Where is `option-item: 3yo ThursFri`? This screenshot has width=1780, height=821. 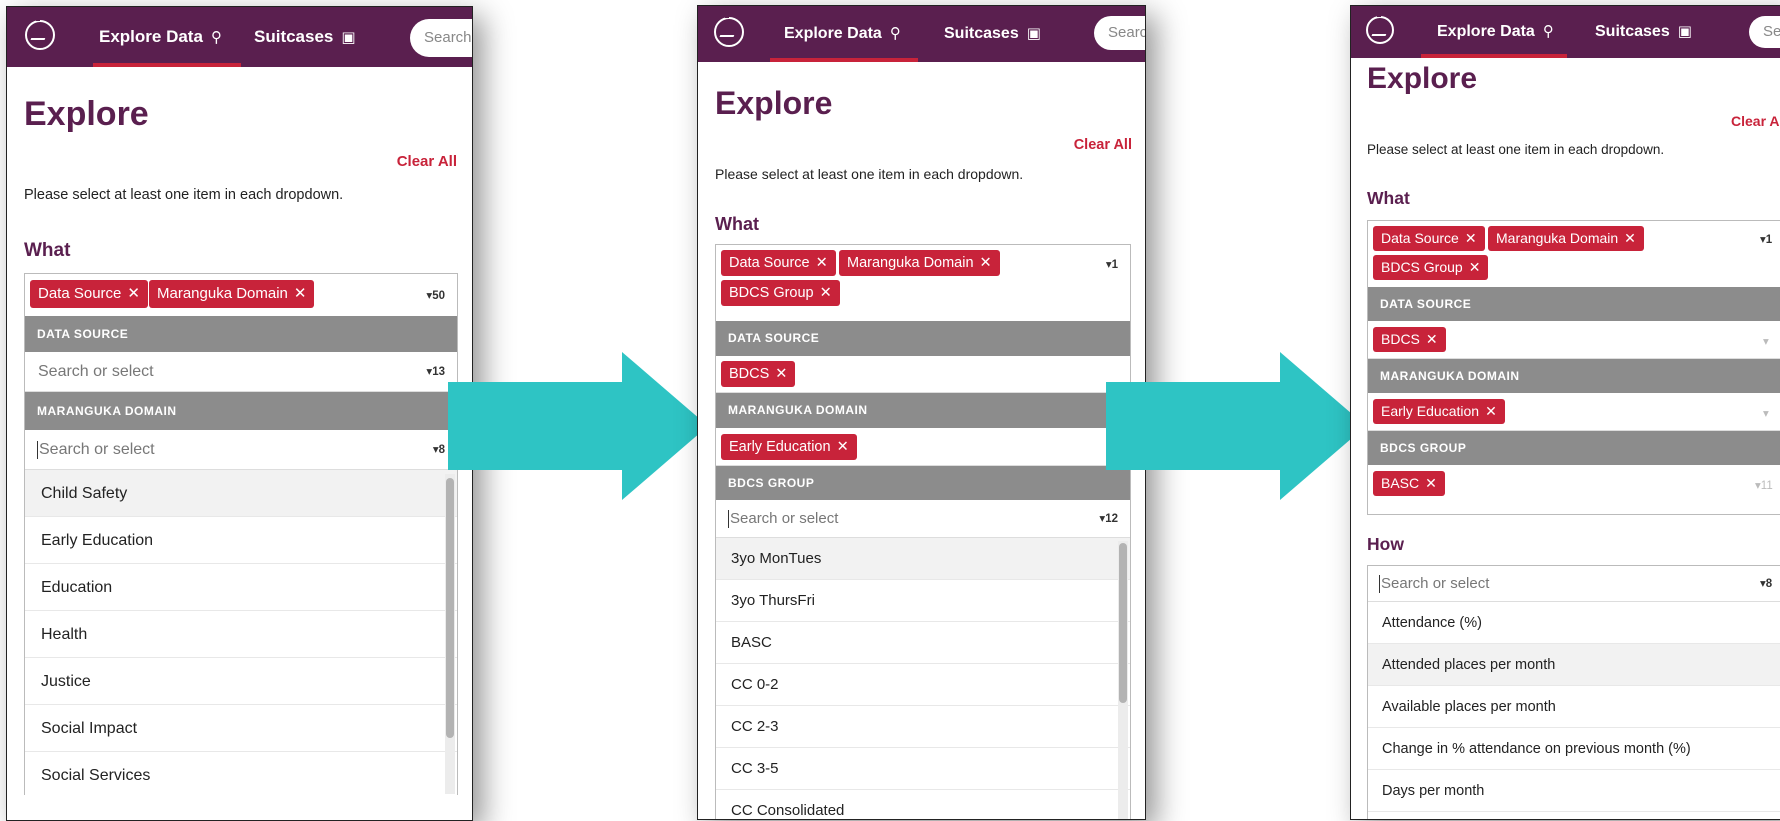
option-item: 3yo ThursFri is located at coordinates (923, 601).